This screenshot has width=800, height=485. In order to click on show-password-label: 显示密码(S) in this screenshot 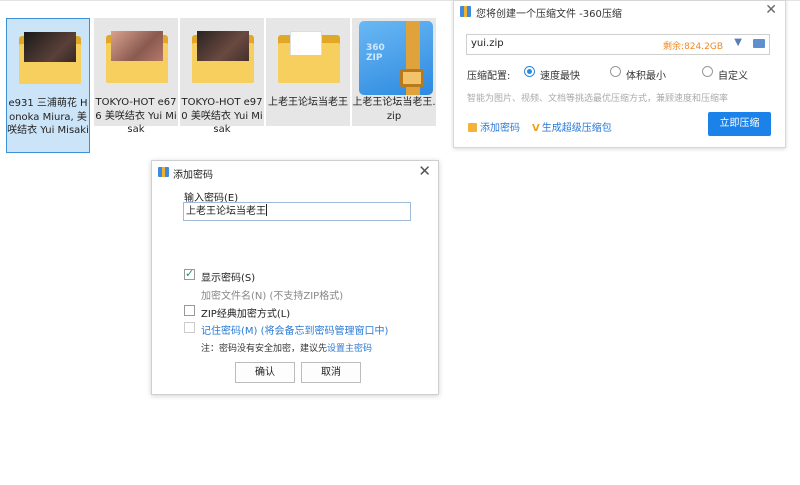, I will do `click(228, 276)`.